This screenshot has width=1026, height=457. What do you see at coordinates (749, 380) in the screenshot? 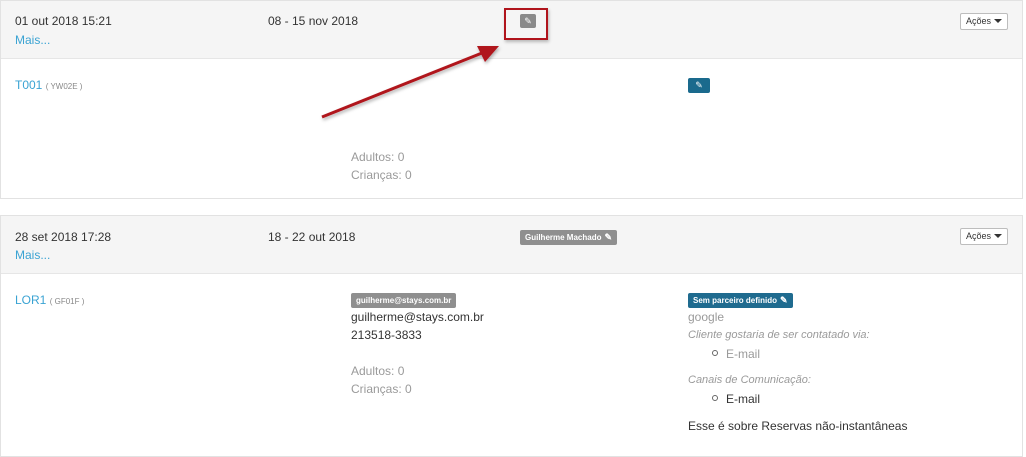
I see `channels-label: Canais de Comunicação:` at bounding box center [749, 380].